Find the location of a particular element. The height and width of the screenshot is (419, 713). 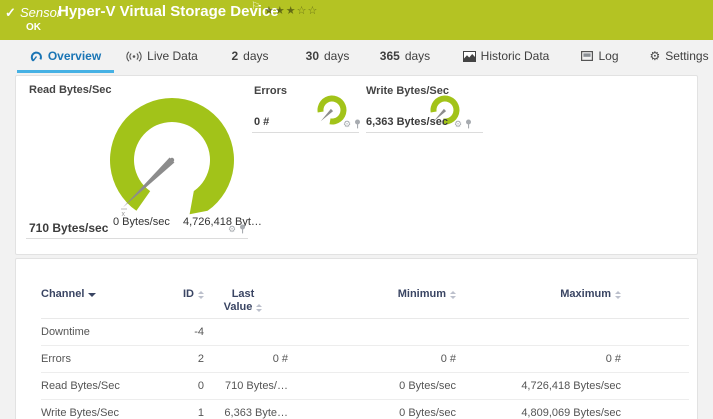

tab-number: 2 is located at coordinates (235, 56).